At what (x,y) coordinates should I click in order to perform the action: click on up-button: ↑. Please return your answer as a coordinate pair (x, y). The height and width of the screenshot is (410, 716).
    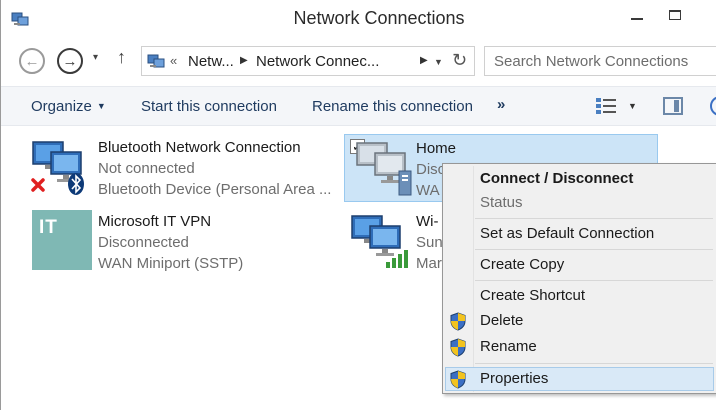
    Looking at the image, I should click on (121, 57).